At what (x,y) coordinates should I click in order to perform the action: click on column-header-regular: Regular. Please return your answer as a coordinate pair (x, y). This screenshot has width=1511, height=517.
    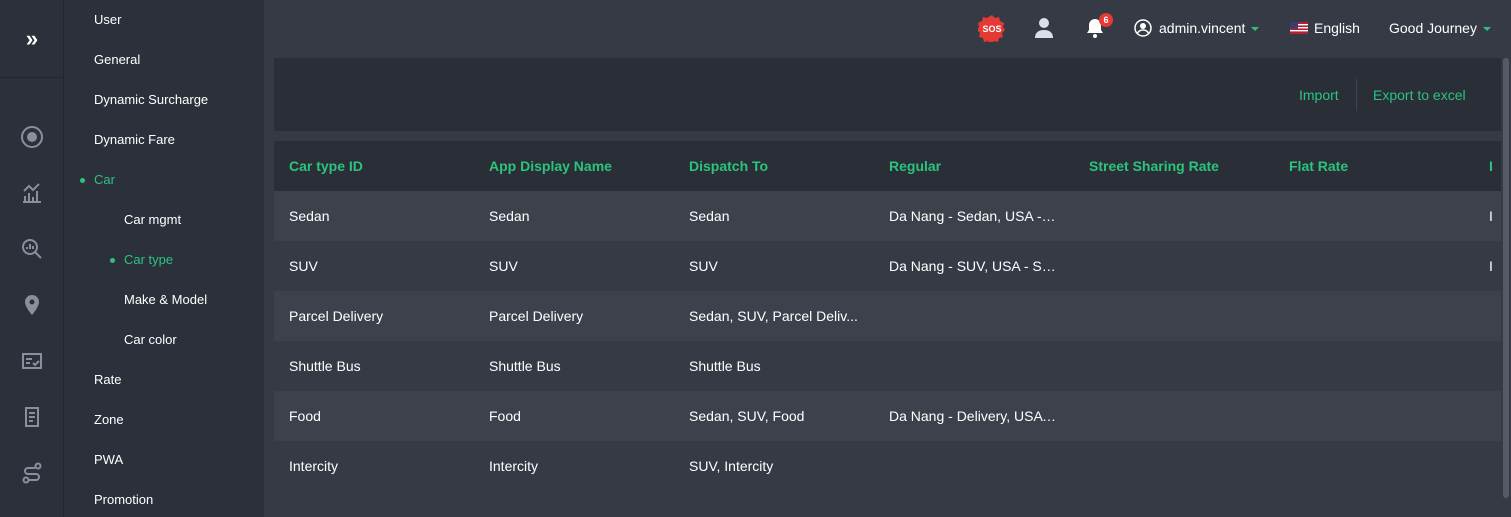
    Looking at the image, I should click on (974, 166).